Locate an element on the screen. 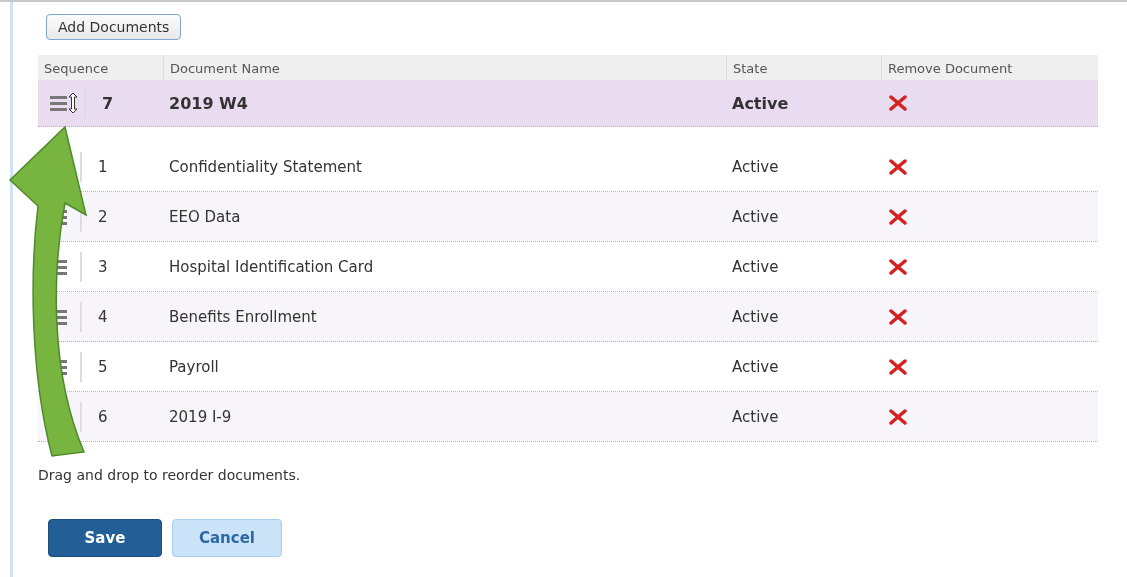  document-name: Confidentiality Statement is located at coordinates (265, 166).